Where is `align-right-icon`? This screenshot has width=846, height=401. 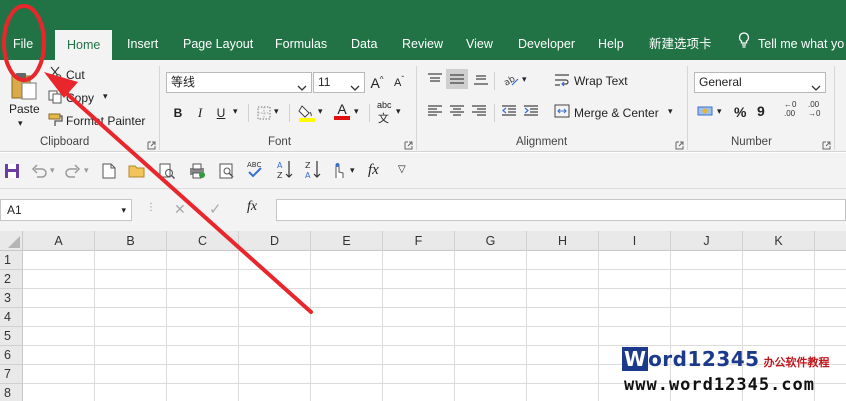 align-right-icon is located at coordinates (479, 112).